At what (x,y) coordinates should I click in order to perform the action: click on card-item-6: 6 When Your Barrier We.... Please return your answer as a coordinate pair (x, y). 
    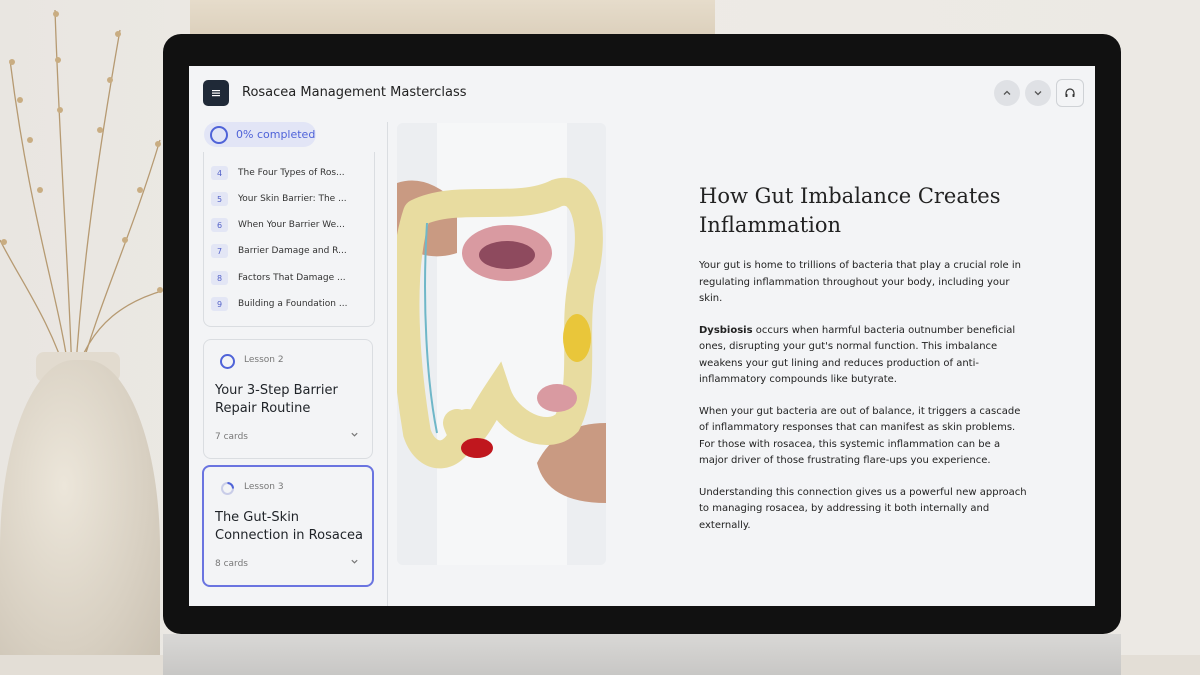
    Looking at the image, I should click on (278, 225).